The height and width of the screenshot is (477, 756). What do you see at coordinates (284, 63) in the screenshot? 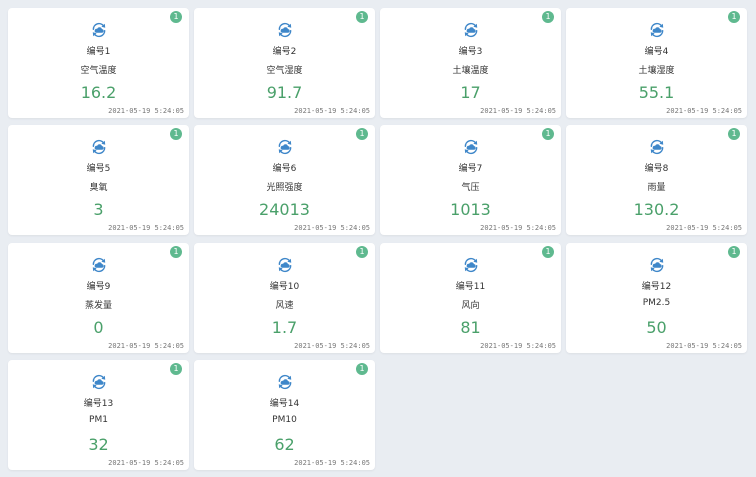
I see `sensor-card-2: 1 编号2 空气湿度 91.7 2021-05-19 5:24:05` at bounding box center [284, 63].